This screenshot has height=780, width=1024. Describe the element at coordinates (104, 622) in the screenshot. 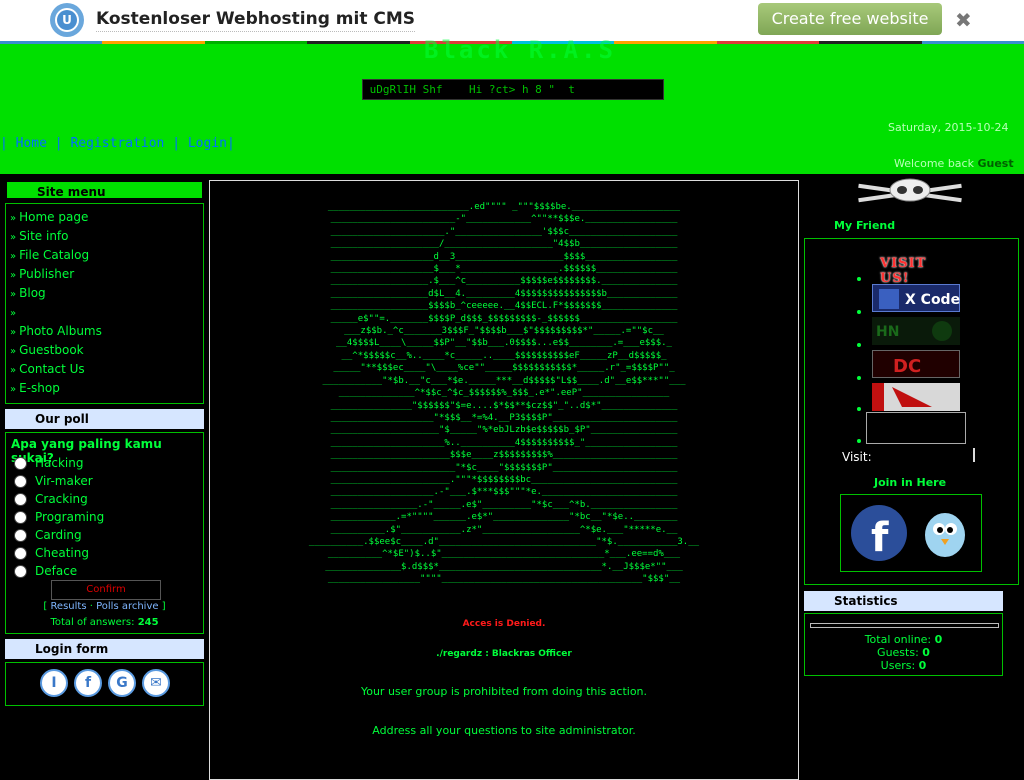

I see `poll-total: Total of answers: 245` at that location.